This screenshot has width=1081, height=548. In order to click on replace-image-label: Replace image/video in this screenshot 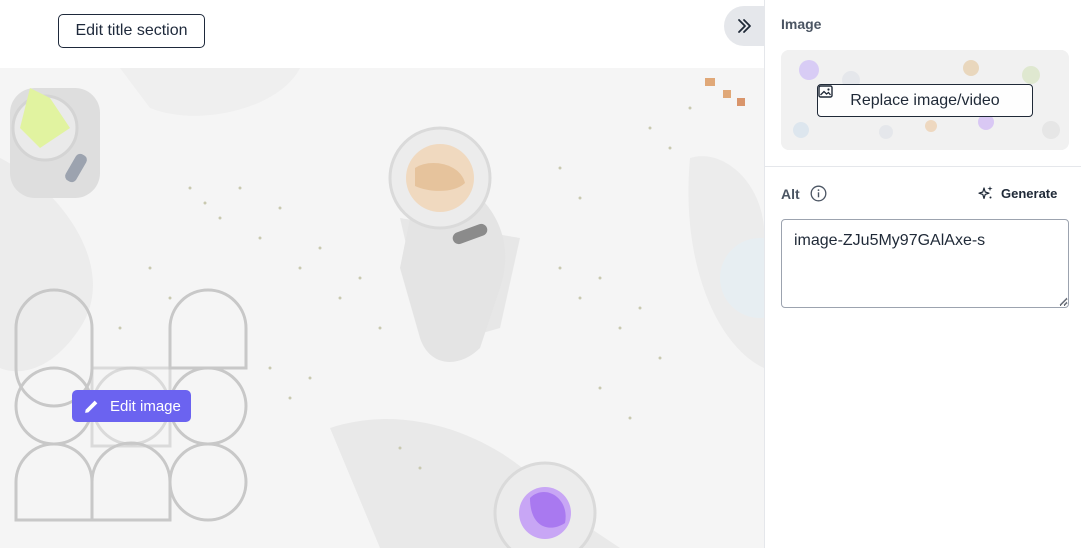, I will do `click(925, 100)`.